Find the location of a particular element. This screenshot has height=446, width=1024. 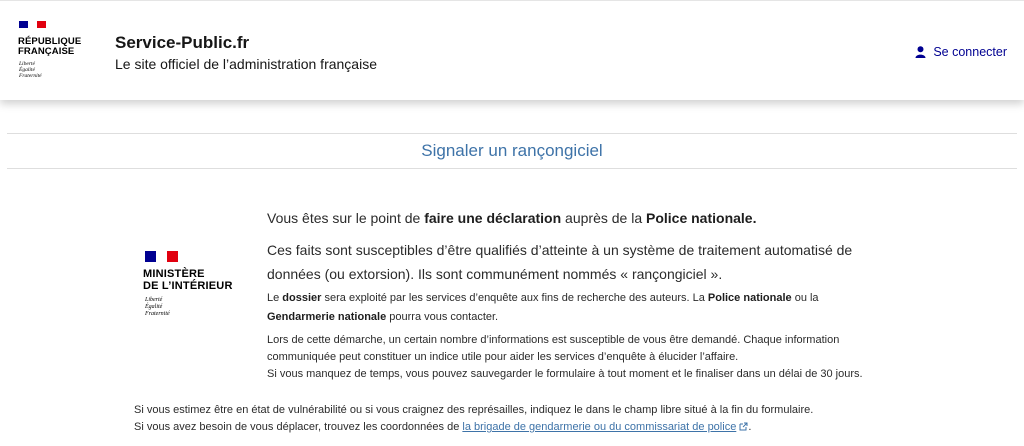

external-link-icon is located at coordinates (743, 426).